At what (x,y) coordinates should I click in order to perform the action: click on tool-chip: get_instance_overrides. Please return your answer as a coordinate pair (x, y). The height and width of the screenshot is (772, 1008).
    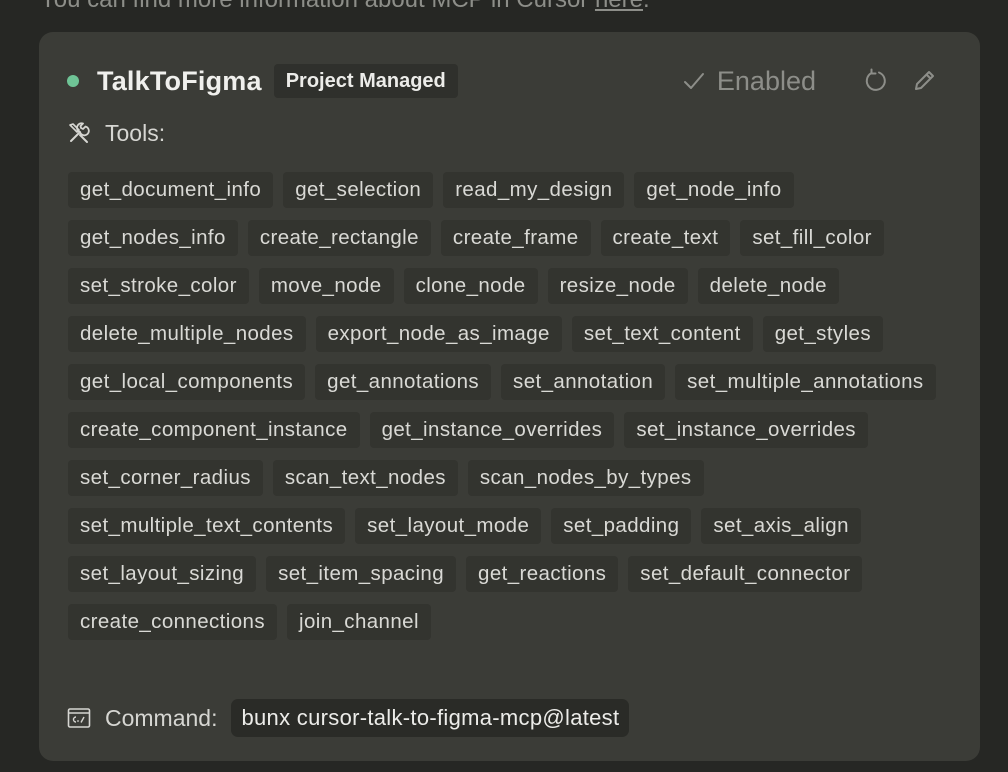
    Looking at the image, I should click on (492, 430).